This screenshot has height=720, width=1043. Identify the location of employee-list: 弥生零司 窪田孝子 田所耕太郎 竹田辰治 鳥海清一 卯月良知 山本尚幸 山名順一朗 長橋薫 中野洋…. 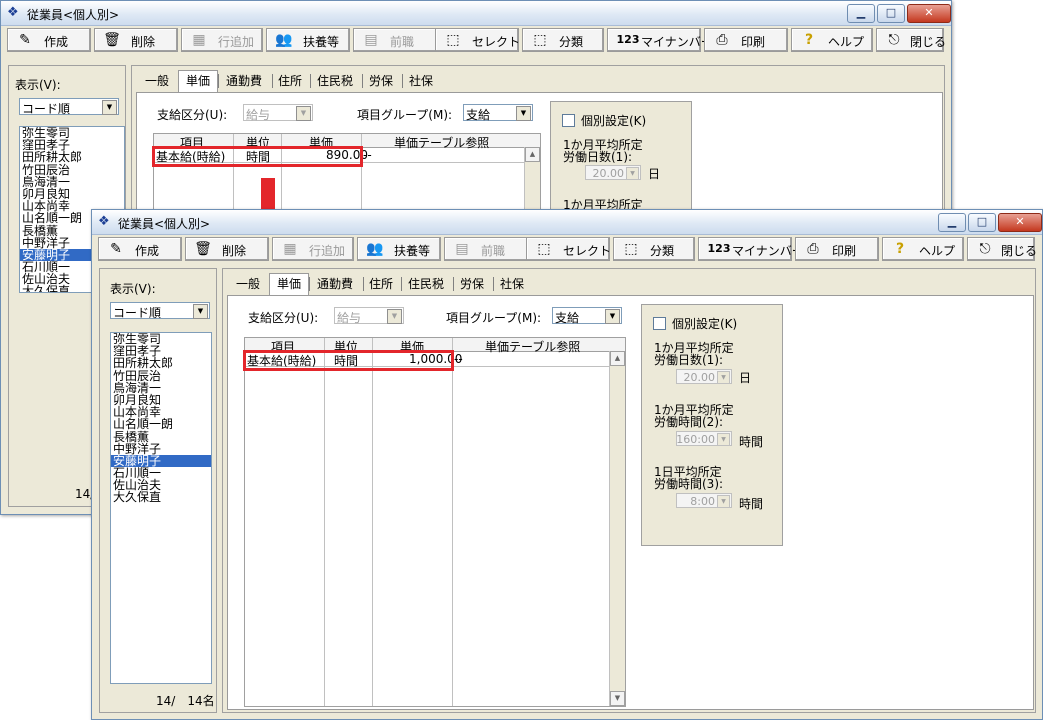
(161, 508).